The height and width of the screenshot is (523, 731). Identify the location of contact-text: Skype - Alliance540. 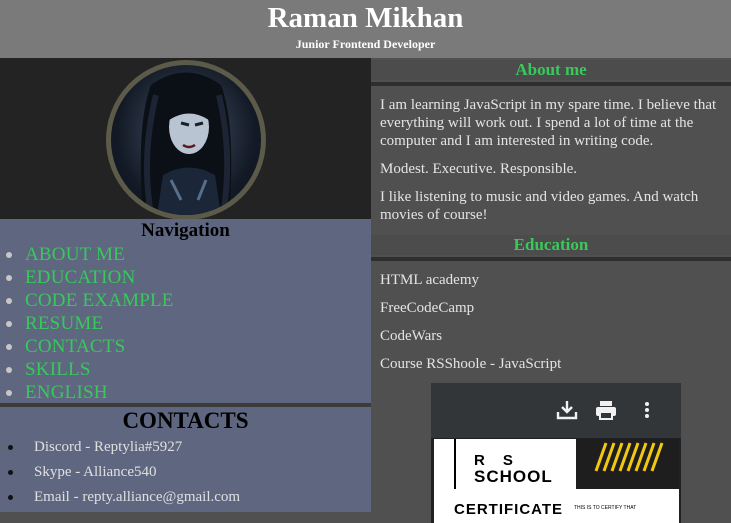
(95, 472).